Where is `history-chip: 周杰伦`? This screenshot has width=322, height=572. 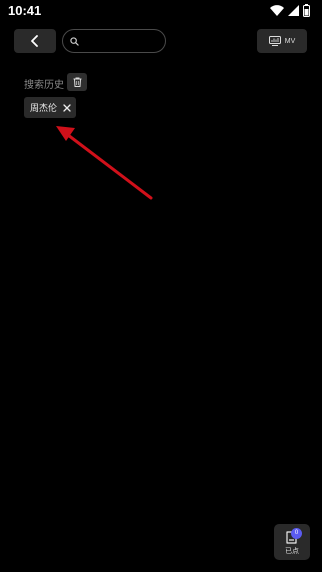
history-chip: 周杰伦 is located at coordinates (50, 107).